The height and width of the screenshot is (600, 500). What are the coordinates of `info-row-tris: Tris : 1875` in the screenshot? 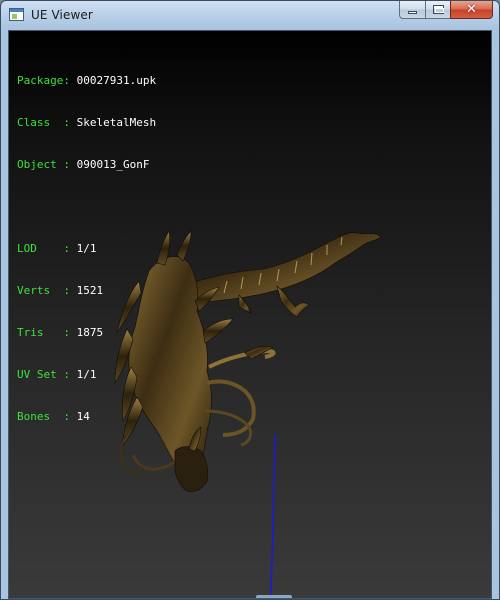 It's located at (60, 332).